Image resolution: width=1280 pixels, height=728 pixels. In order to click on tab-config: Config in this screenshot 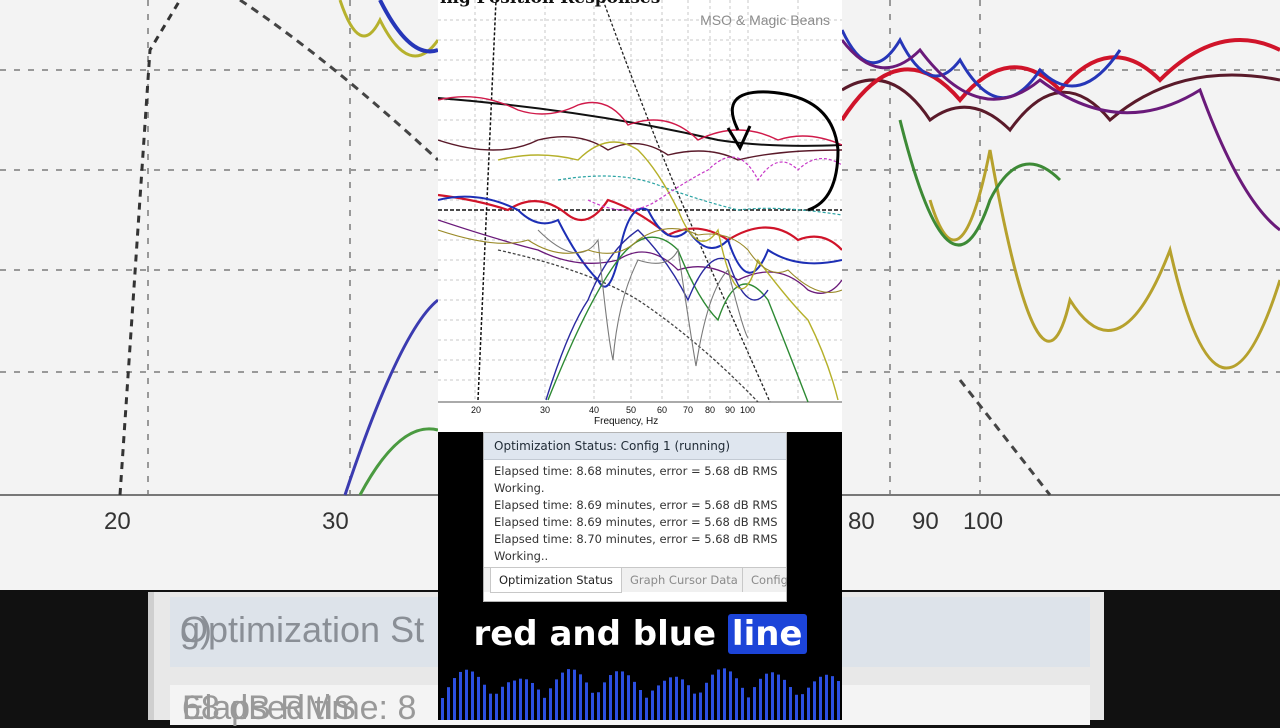, I will do `click(769, 580)`.